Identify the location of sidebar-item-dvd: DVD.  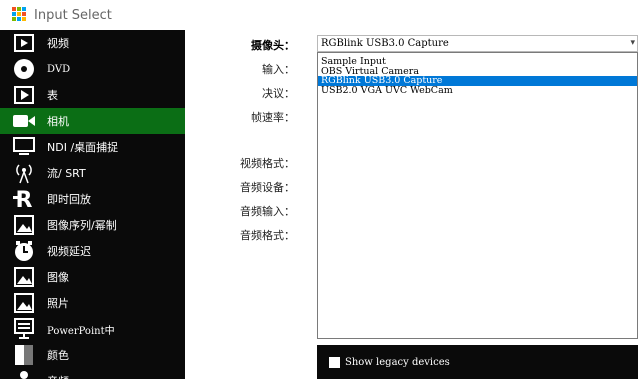
(92, 69).